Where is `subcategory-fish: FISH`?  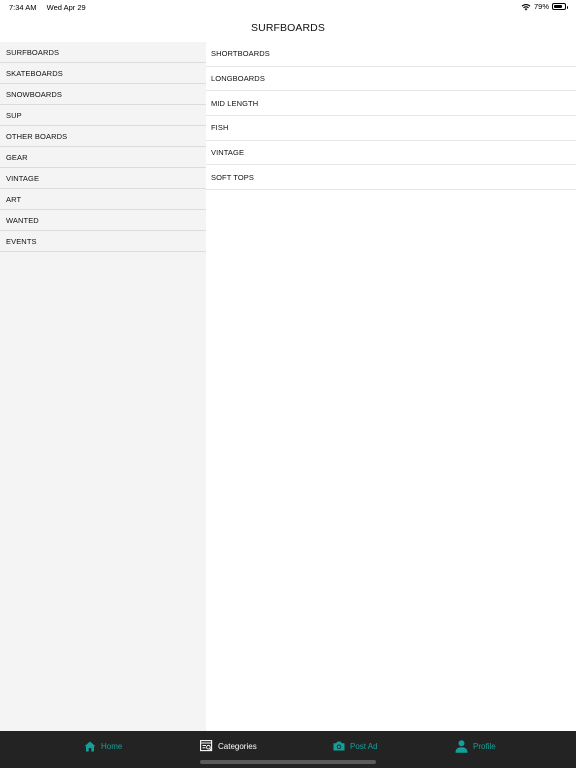
subcategory-fish: FISH is located at coordinates (391, 128).